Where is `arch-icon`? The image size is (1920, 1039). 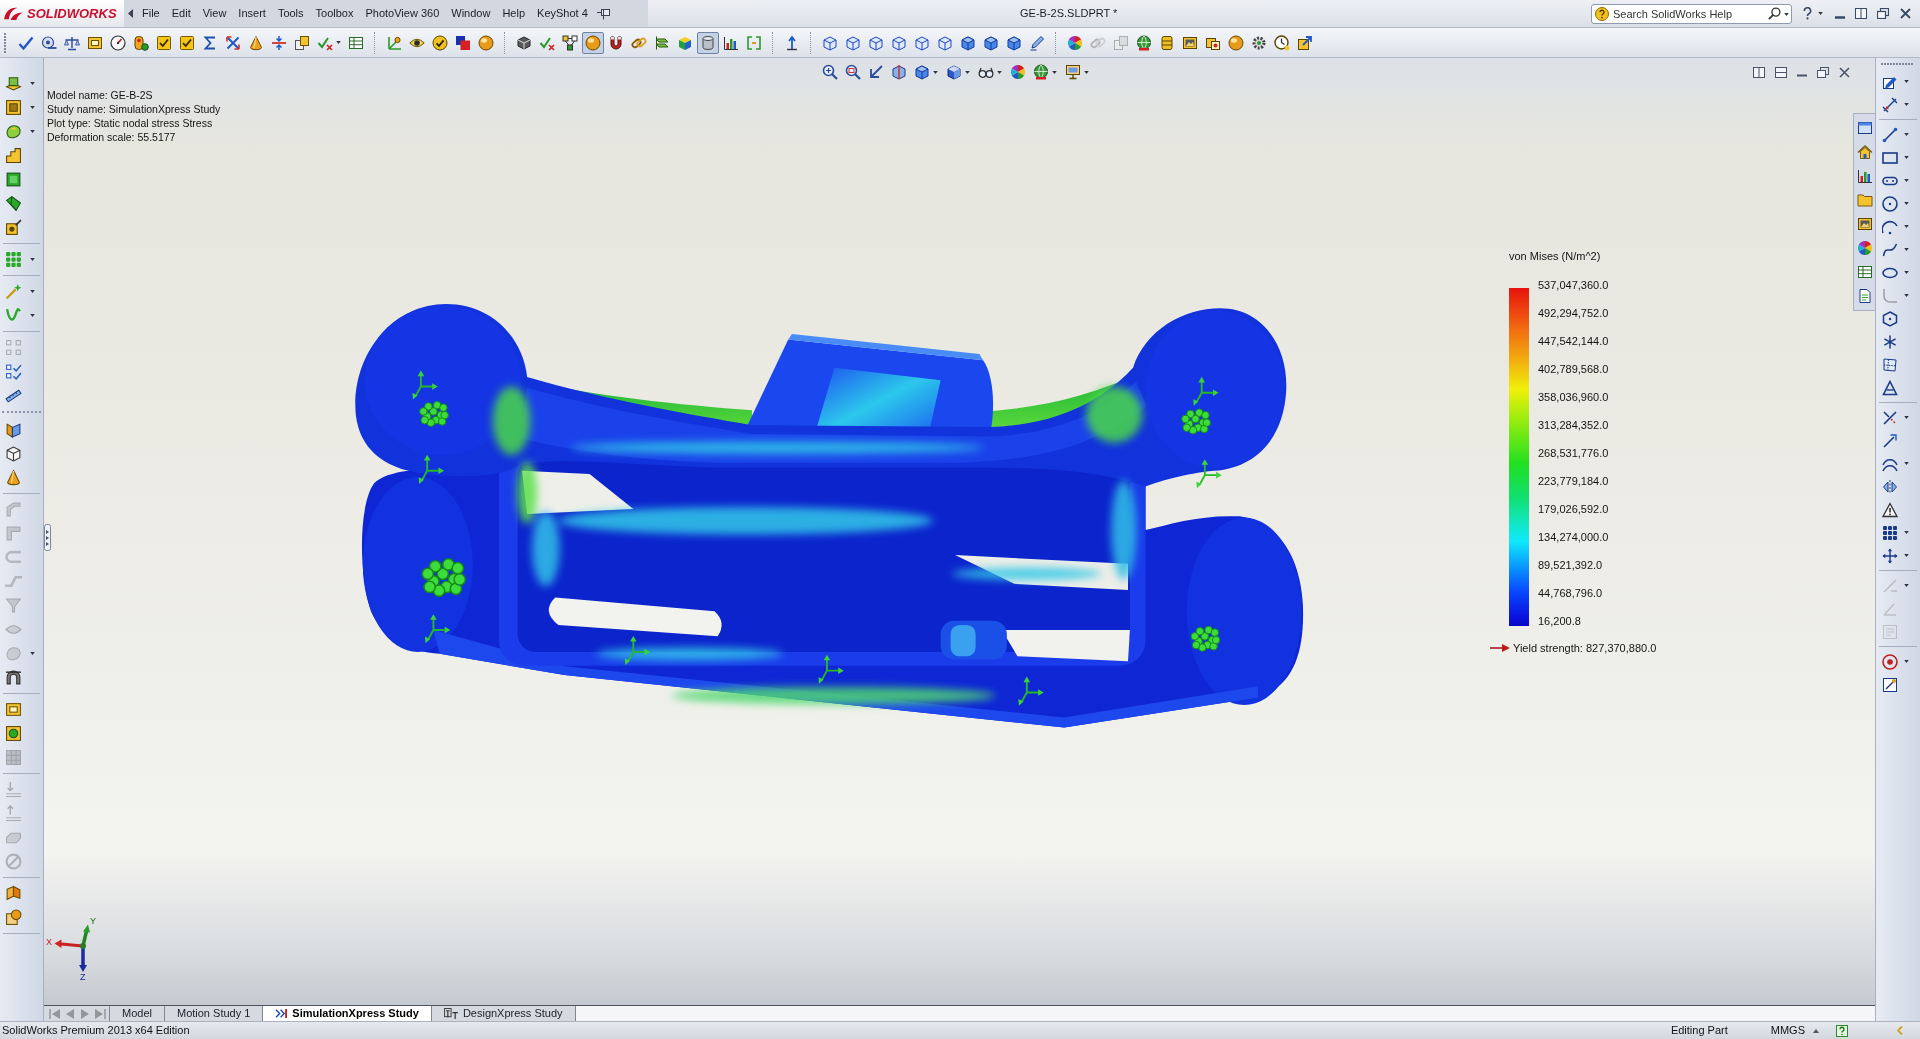 arch-icon is located at coordinates (13, 677).